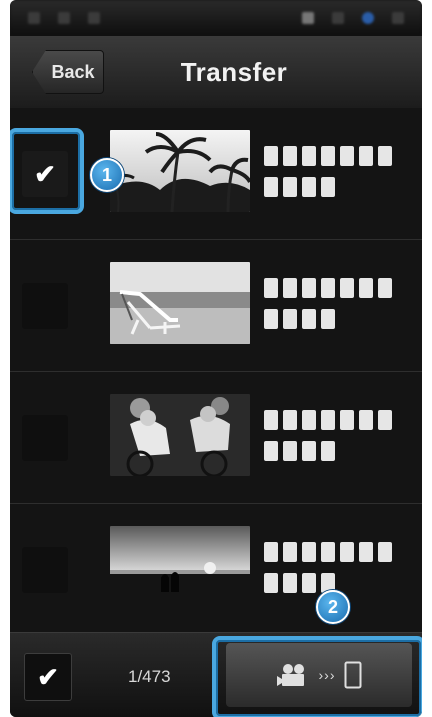 Image resolution: width=432 pixels, height=717 pixels. What do you see at coordinates (216, 18) in the screenshot?
I see `status-bar` at bounding box center [216, 18].